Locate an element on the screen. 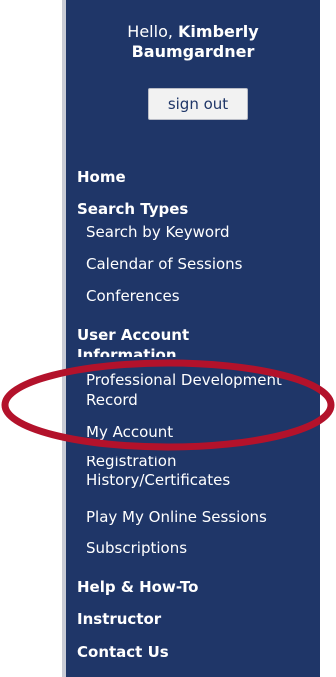 Image resolution: width=336 pixels, height=677 pixels. nav-conferences: Conferences is located at coordinates (133, 296).